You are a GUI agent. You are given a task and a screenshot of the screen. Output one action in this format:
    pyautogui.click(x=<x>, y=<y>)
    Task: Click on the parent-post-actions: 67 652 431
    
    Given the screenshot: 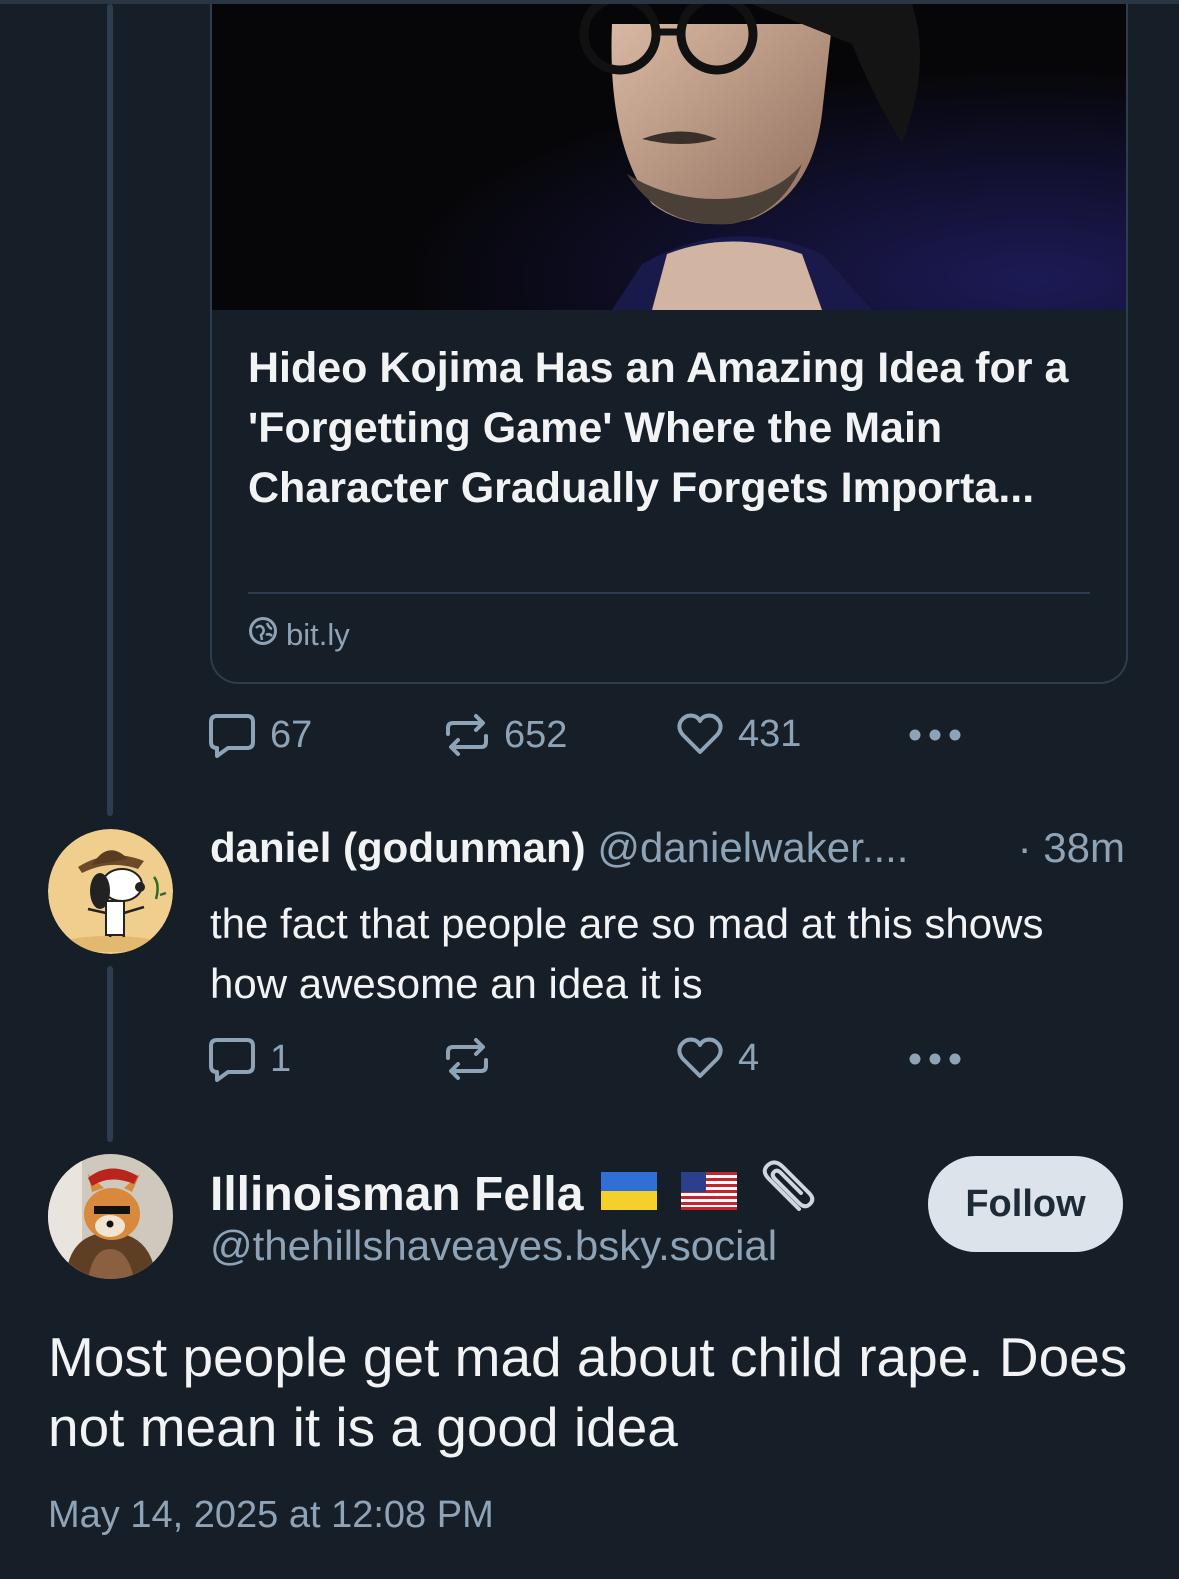 What is the action you would take?
    pyautogui.click(x=589, y=738)
    